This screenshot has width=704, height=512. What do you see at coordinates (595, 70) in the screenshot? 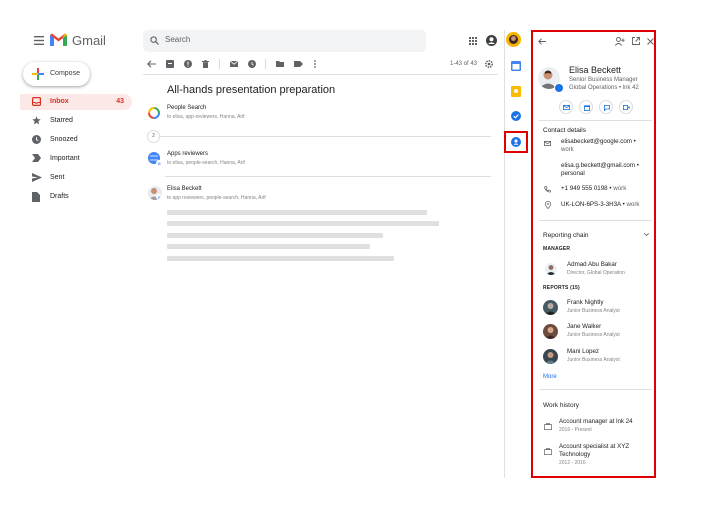
I see `contact-name: Elisa Beckett` at bounding box center [595, 70].